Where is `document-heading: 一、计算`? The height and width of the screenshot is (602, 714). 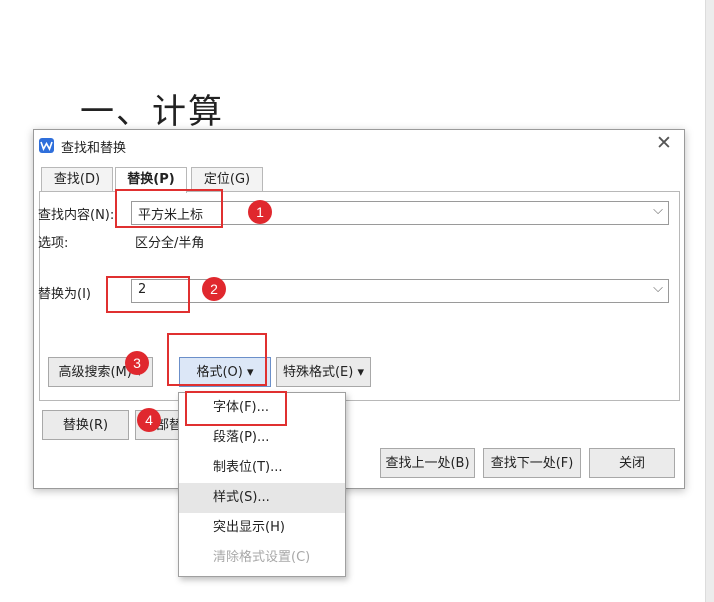
document-heading: 一、计算 is located at coordinates (152, 112).